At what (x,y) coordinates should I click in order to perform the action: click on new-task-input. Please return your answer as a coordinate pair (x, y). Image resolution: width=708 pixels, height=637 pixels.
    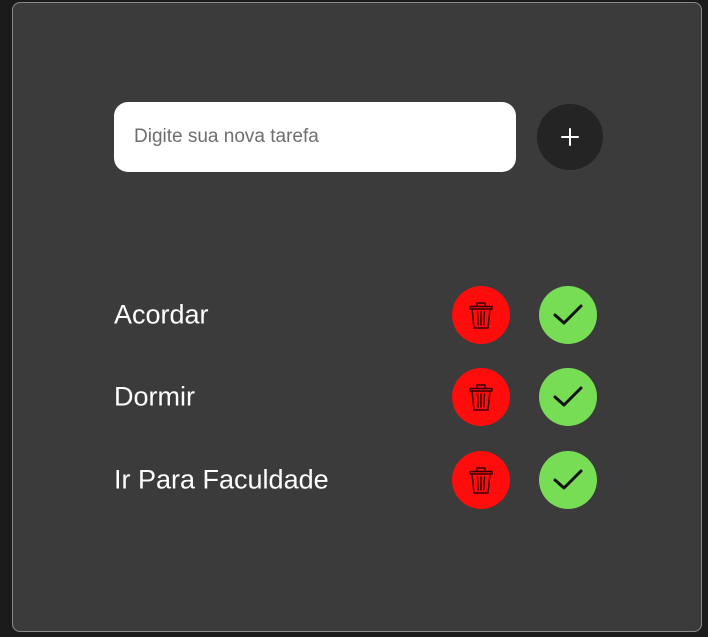
    Looking at the image, I should click on (315, 137).